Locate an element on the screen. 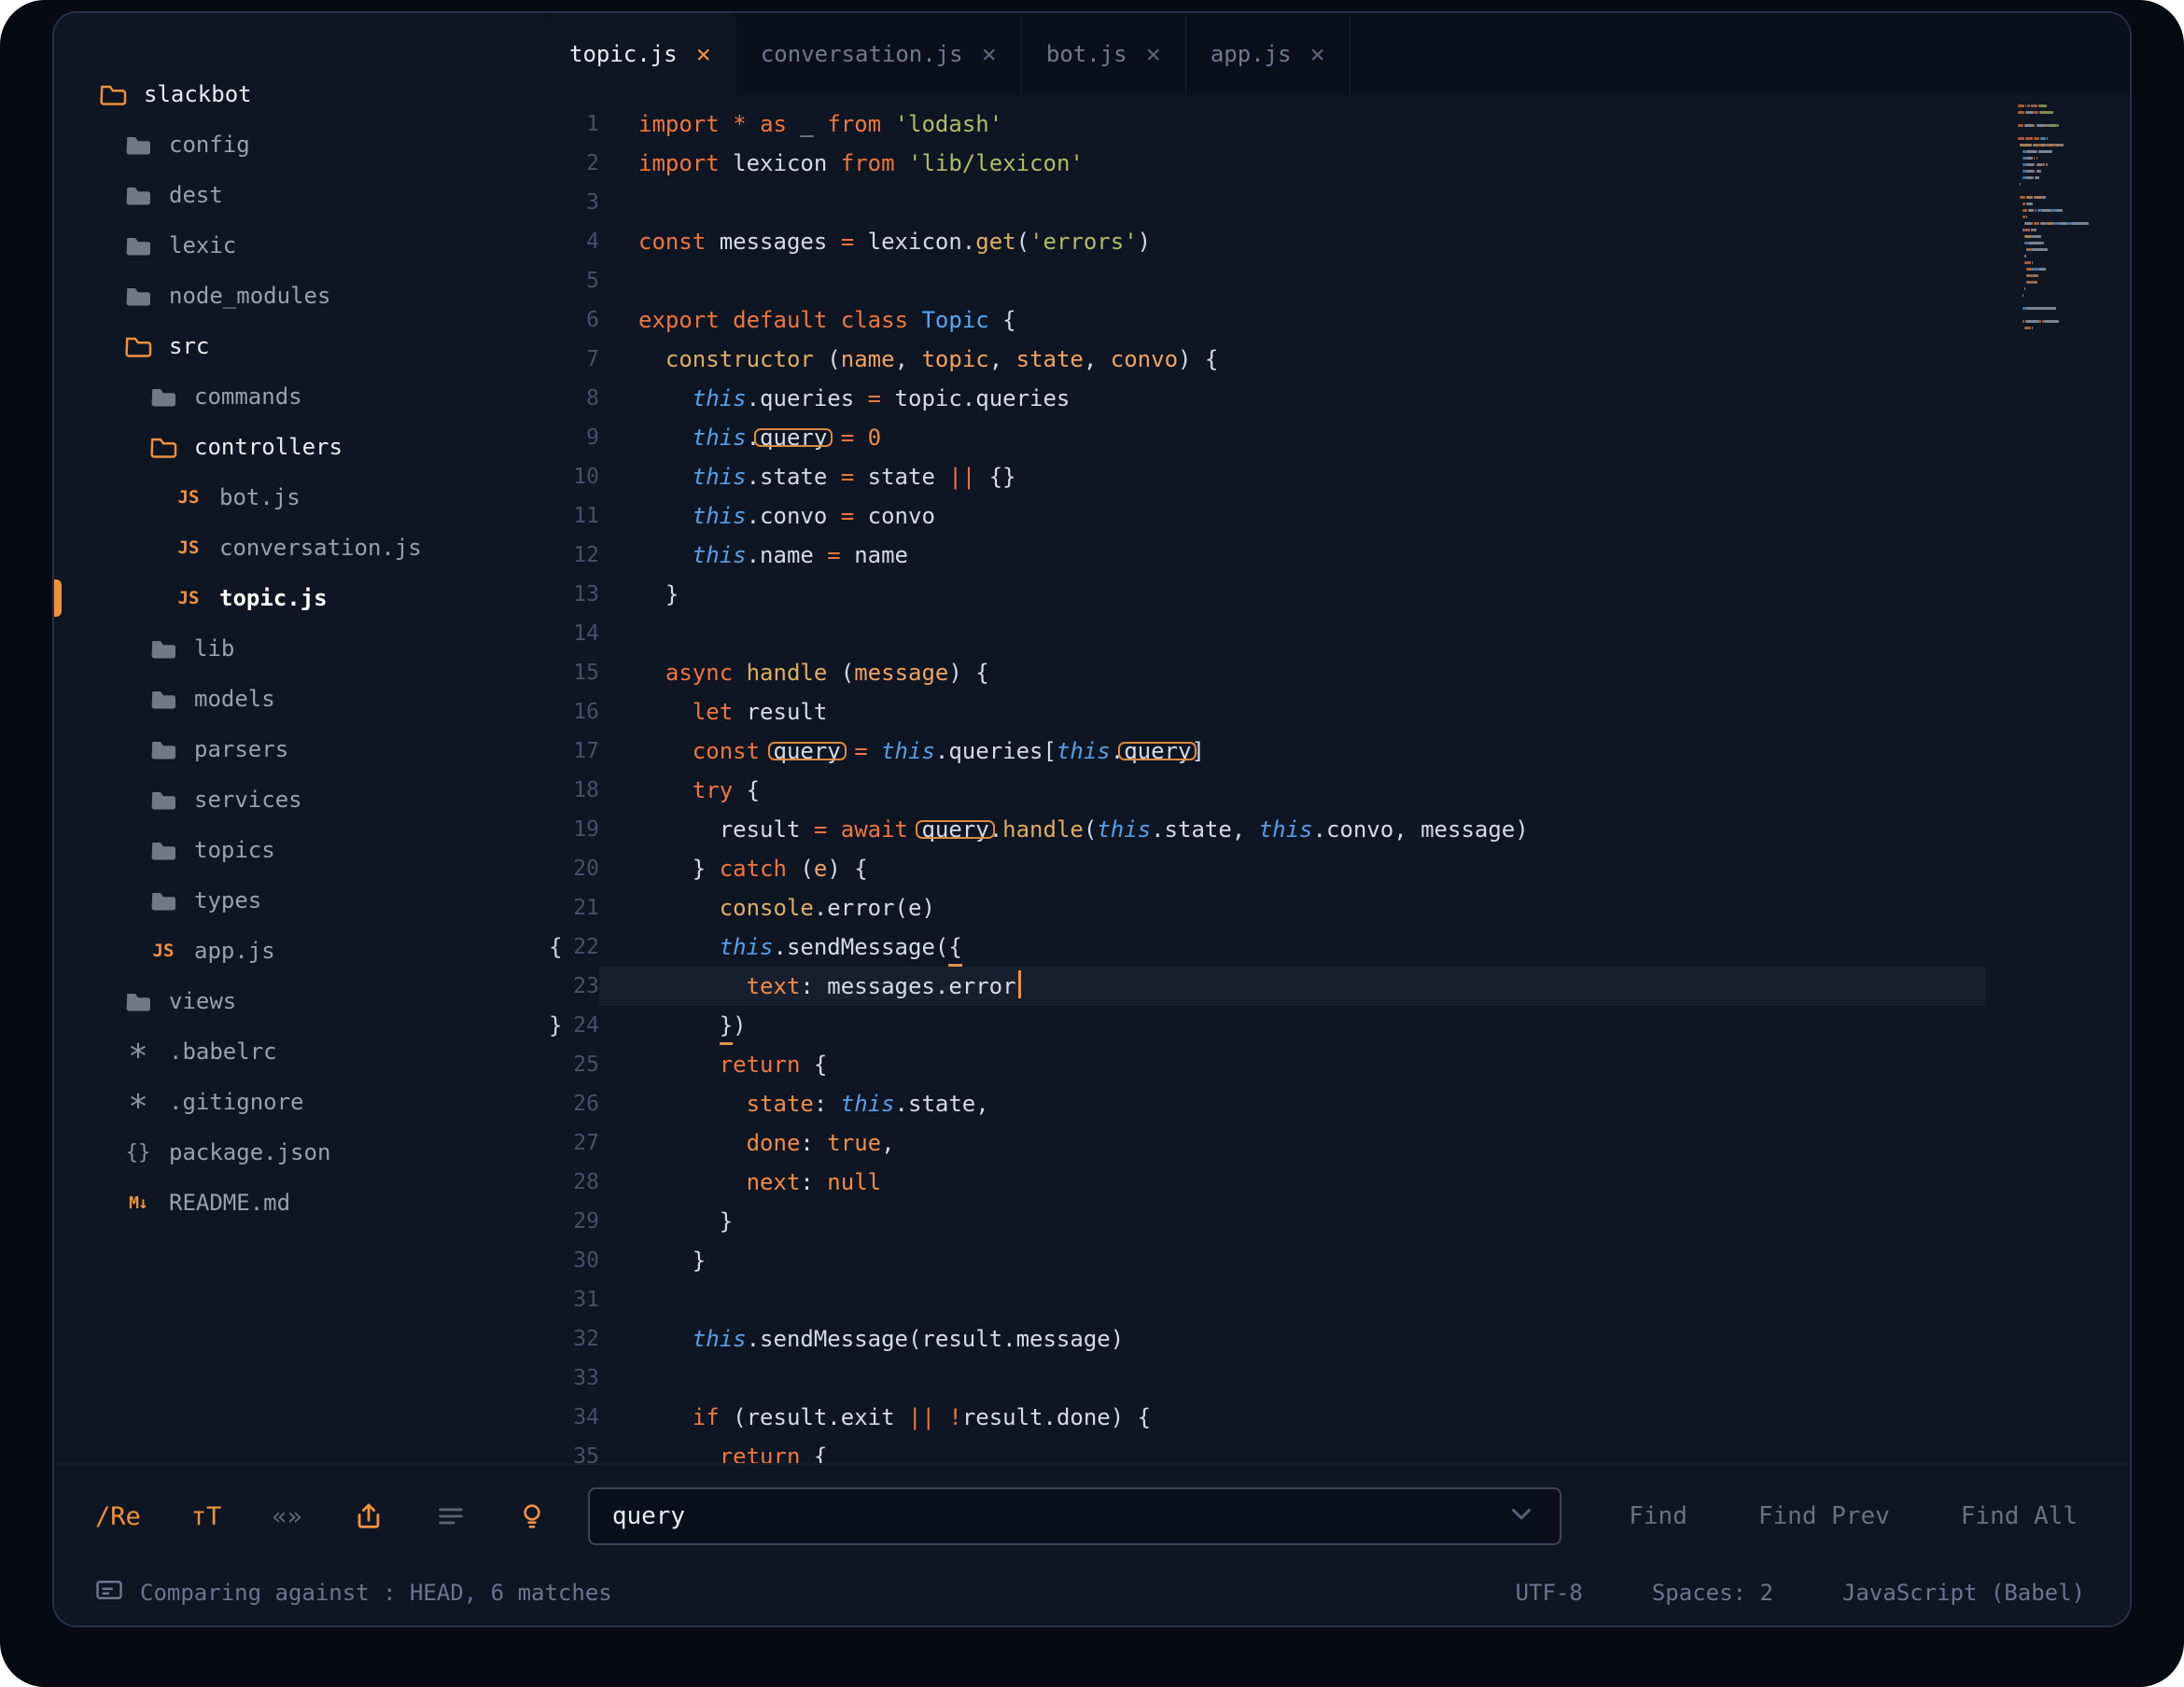  code-line: 5 is located at coordinates (1337, 280).